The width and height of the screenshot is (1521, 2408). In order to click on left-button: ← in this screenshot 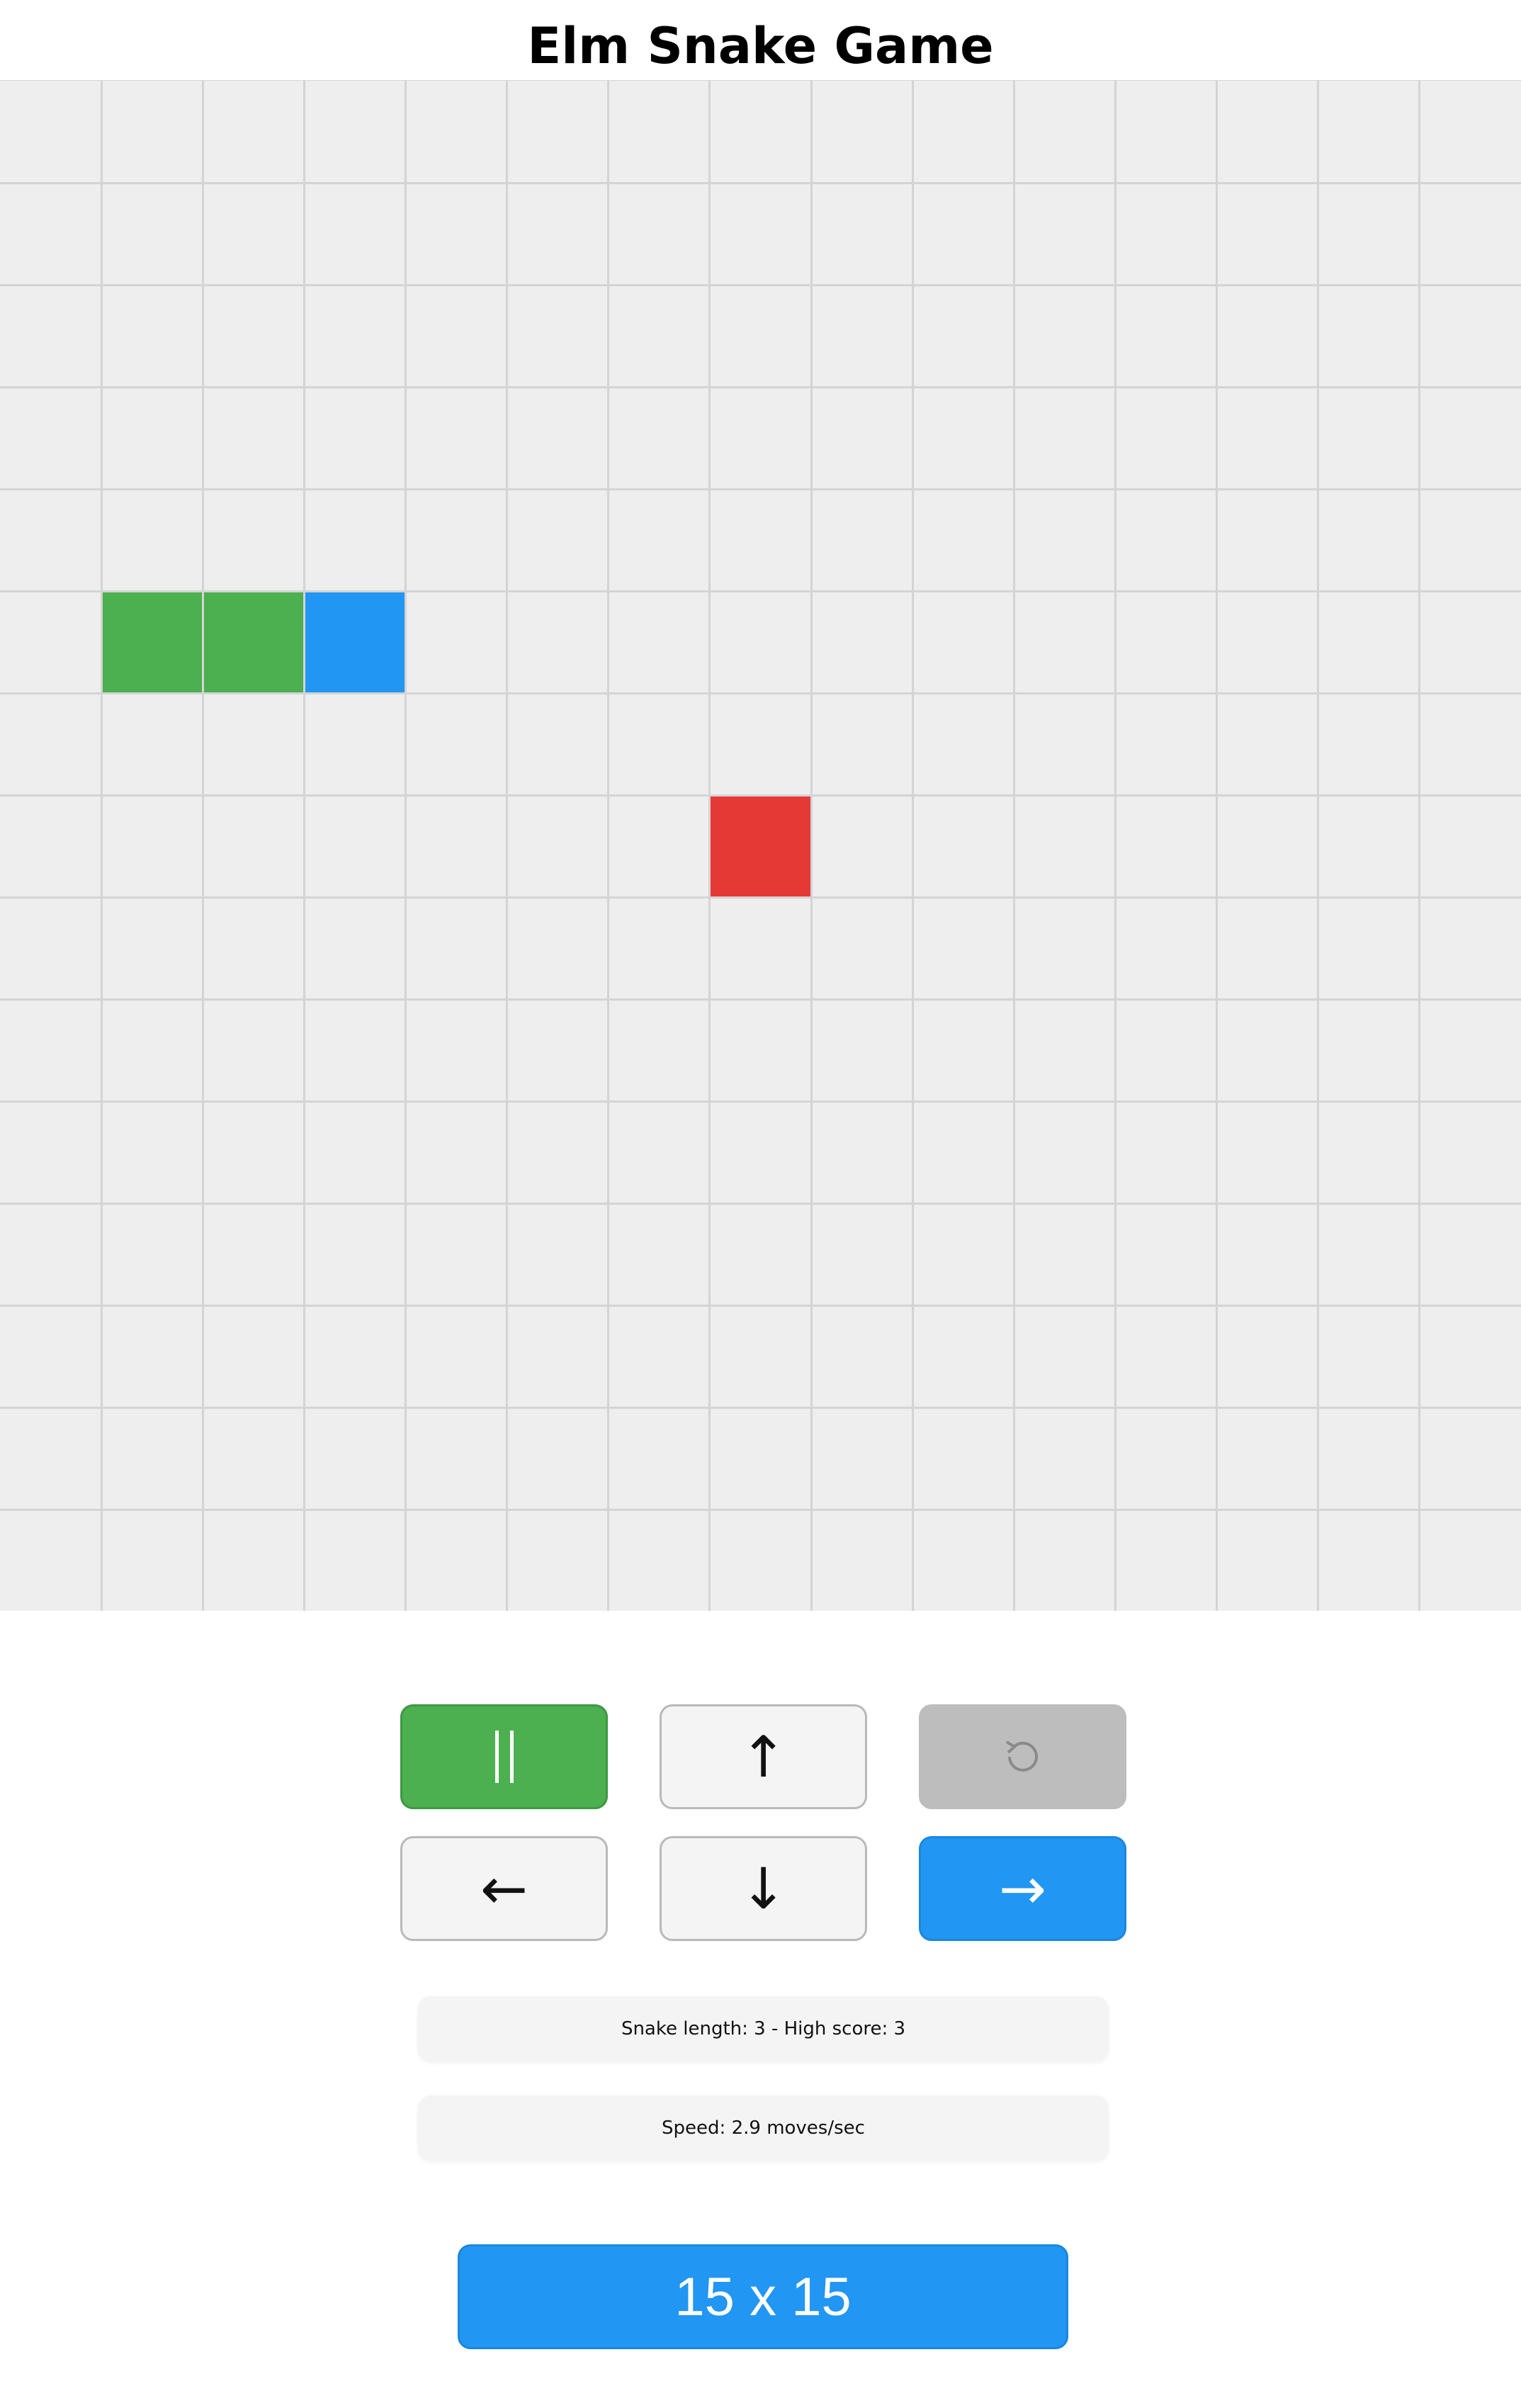, I will do `click(504, 1888)`.